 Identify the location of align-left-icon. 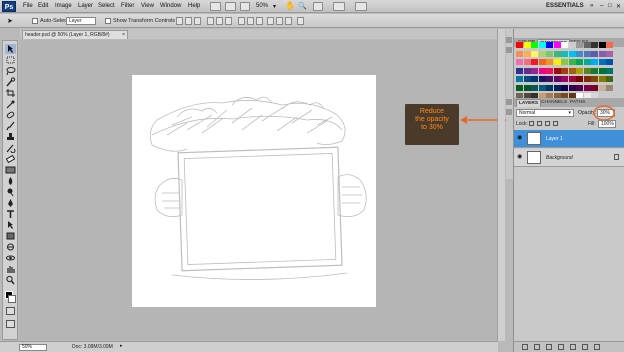
(210, 21).